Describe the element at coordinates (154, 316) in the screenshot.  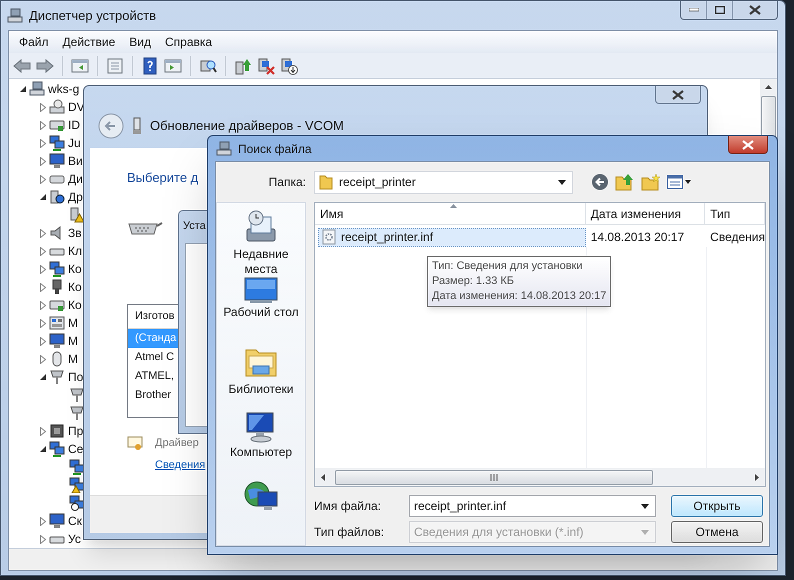
I see `column-header: Изготов` at that location.